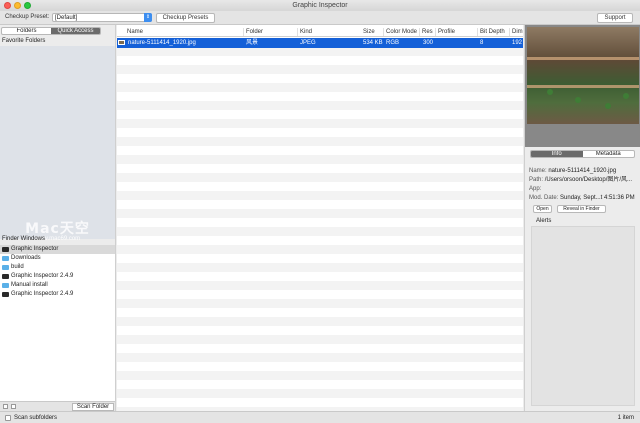 This screenshot has height=423, width=640. I want to click on status-bar: Scan subfolders 1 item, so click(320, 417).